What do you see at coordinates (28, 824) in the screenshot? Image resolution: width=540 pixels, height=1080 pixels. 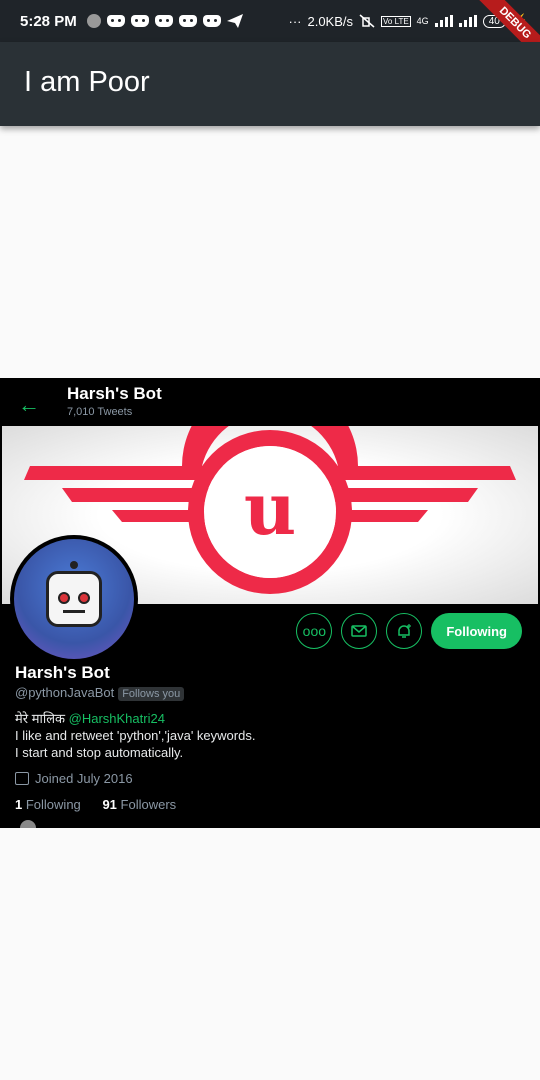 I see `avatar-small-cut` at bounding box center [28, 824].